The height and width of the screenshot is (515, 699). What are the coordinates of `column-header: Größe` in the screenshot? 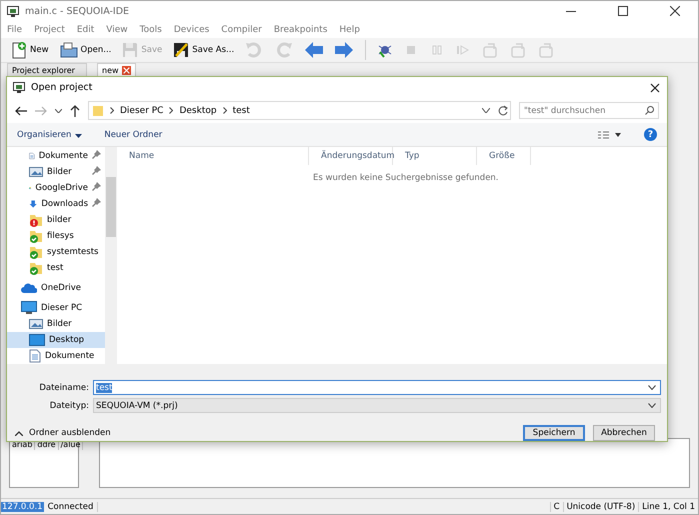 It's located at (504, 156).